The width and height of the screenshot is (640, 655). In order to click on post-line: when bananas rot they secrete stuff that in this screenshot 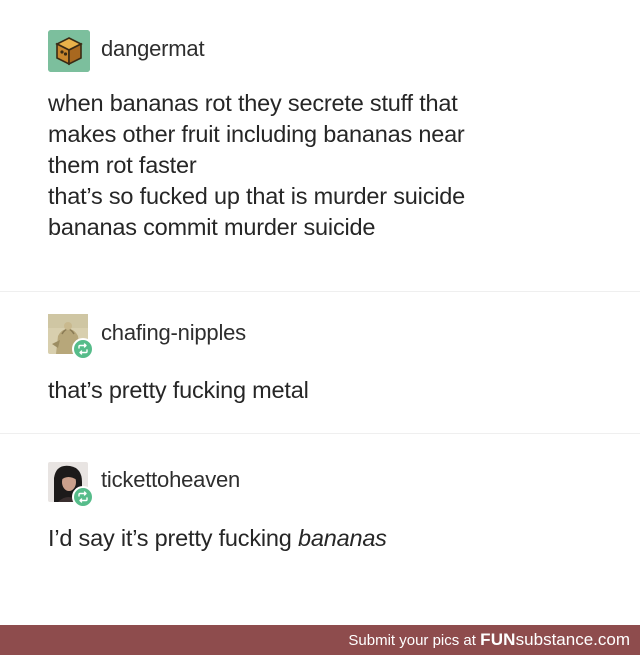, I will do `click(253, 103)`.